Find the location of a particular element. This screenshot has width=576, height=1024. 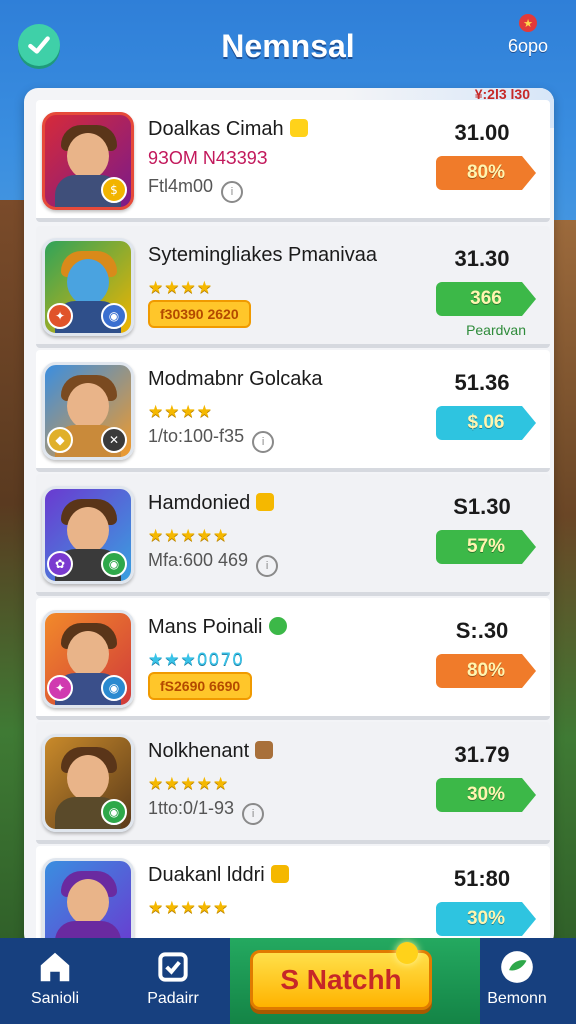

crate-icon is located at coordinates (264, 750).